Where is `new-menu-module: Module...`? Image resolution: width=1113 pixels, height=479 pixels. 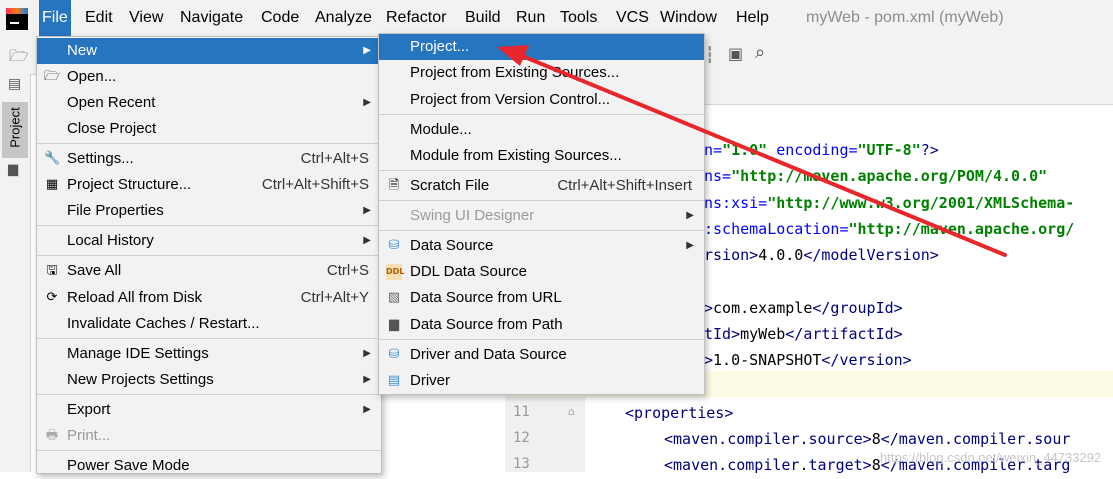
new-menu-module: Module... is located at coordinates (541, 130).